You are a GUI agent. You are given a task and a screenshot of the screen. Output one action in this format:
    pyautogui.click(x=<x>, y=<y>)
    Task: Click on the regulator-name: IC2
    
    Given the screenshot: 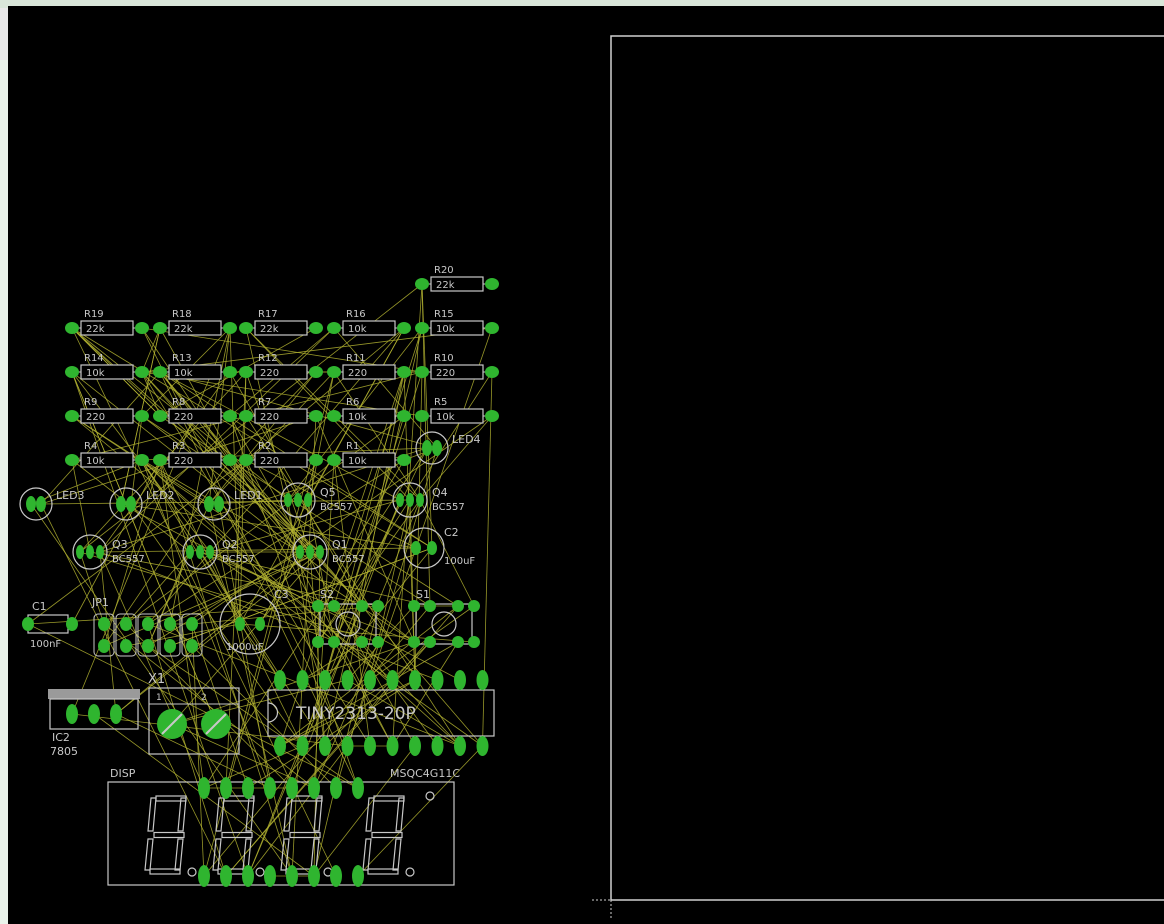 What is the action you would take?
    pyautogui.click(x=61, y=737)
    